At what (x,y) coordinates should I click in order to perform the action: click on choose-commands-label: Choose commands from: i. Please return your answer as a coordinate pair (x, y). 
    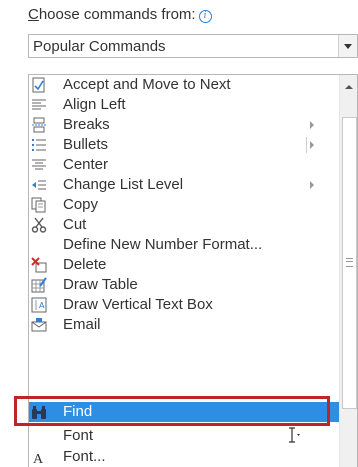
    Looking at the image, I should click on (120, 14).